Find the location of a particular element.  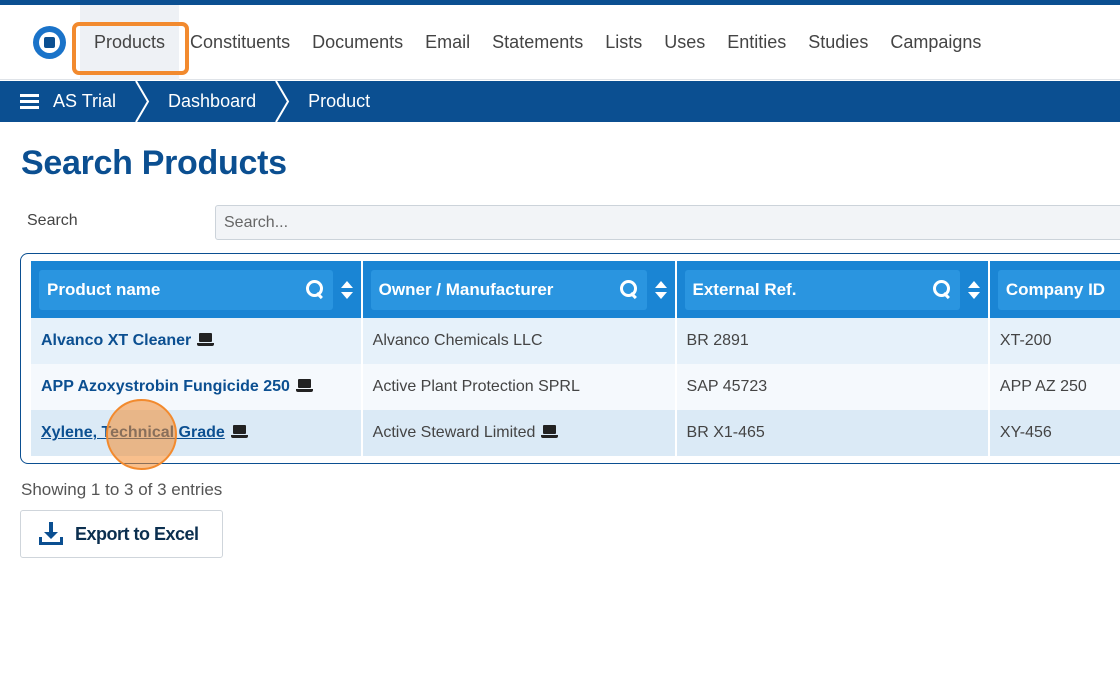

cell-company-id: XY-456 is located at coordinates (1054, 433).